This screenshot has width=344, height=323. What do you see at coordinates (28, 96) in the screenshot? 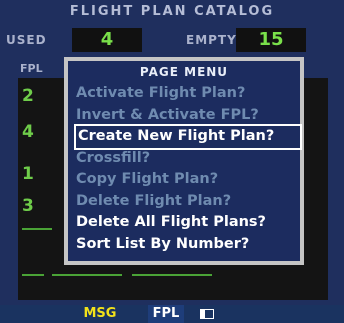
I see `list-item-number: 2` at bounding box center [28, 96].